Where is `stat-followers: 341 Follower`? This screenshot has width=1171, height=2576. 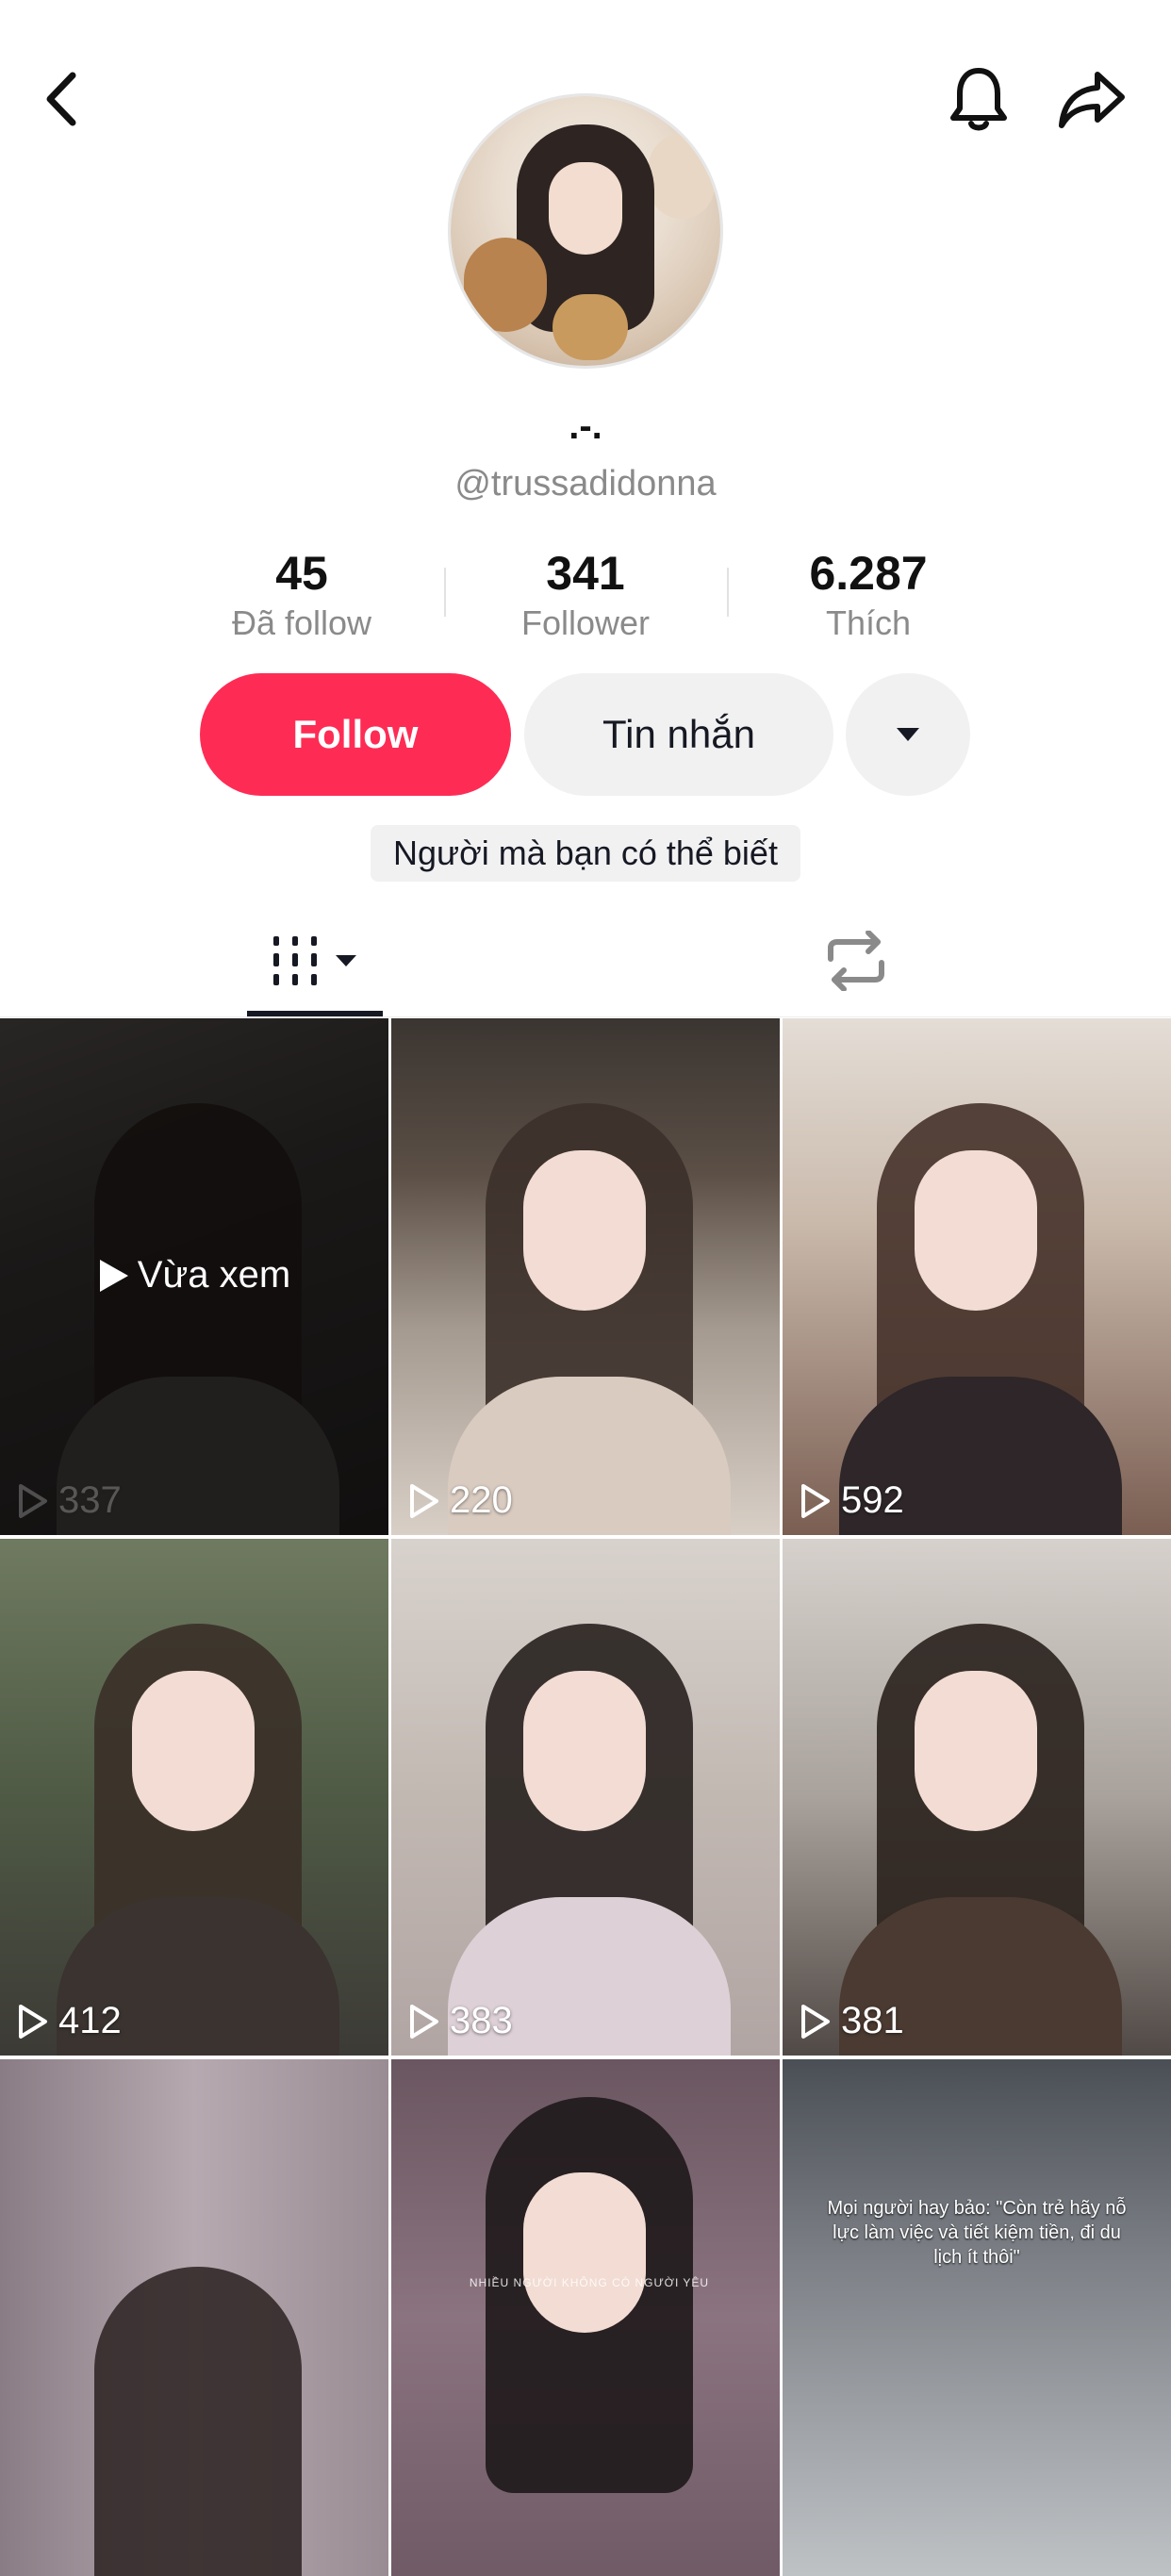
stat-followers: 341 Follower is located at coordinates (585, 595).